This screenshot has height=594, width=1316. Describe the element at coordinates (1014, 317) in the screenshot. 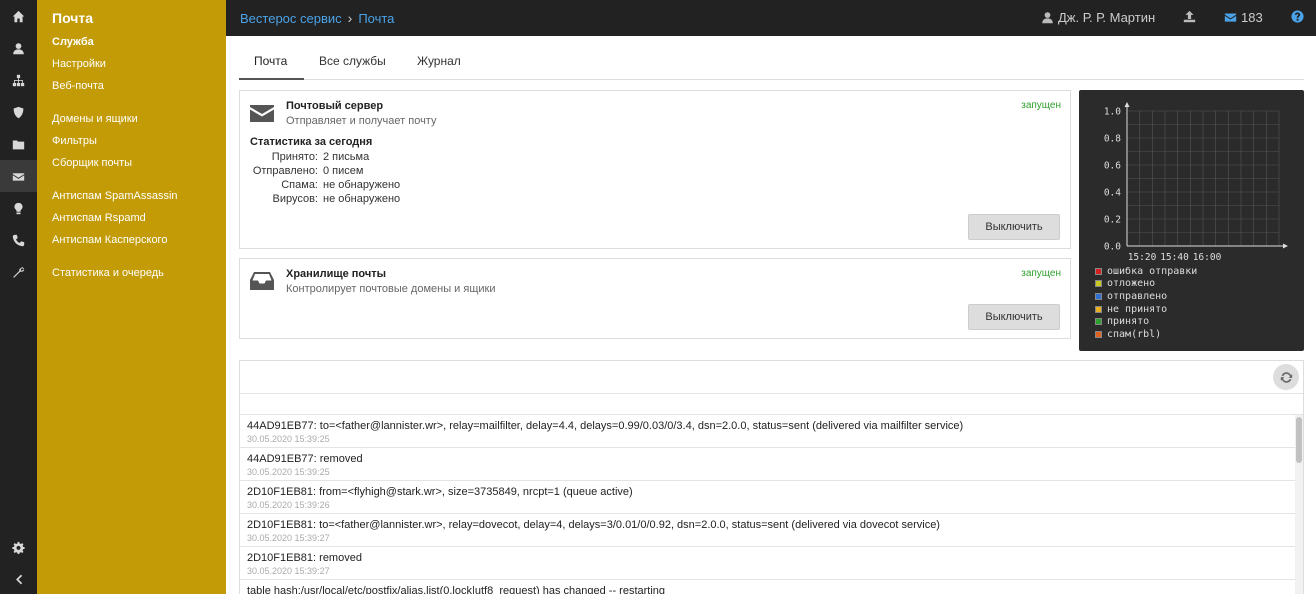

I see `disable-mail-storage-button: Выключить` at that location.